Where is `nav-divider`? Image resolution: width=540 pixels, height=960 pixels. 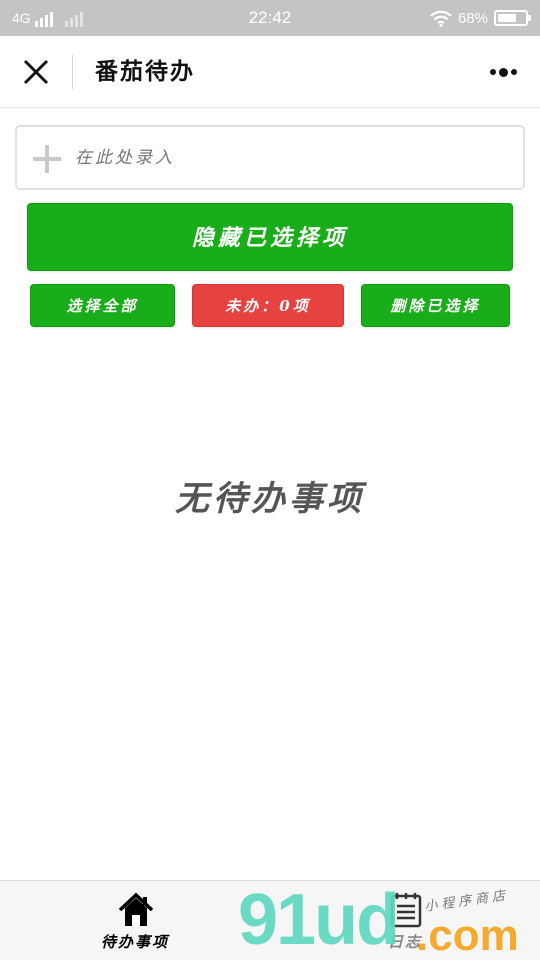 nav-divider is located at coordinates (72, 72).